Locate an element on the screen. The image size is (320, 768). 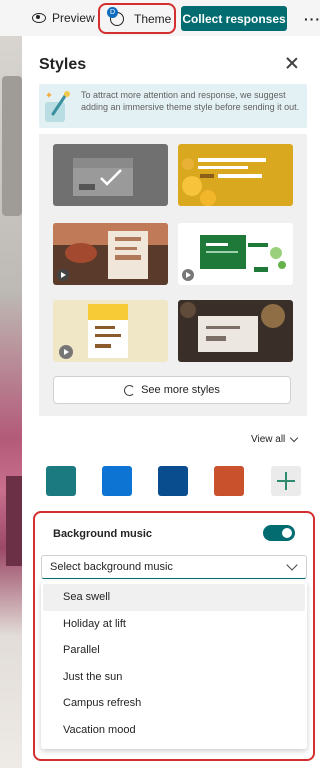
theme-badge: D is located at coordinates (112, 12).